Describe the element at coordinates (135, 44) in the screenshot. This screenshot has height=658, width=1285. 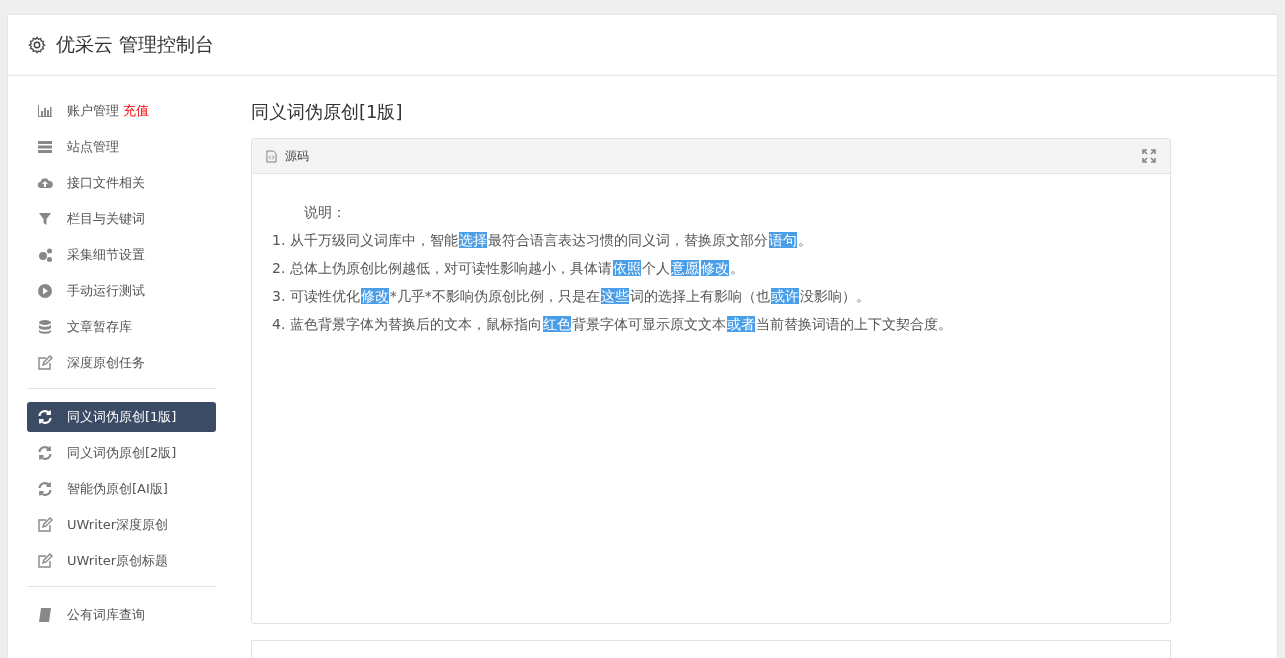
I see `app-title: 优采云 管理控制台` at that location.